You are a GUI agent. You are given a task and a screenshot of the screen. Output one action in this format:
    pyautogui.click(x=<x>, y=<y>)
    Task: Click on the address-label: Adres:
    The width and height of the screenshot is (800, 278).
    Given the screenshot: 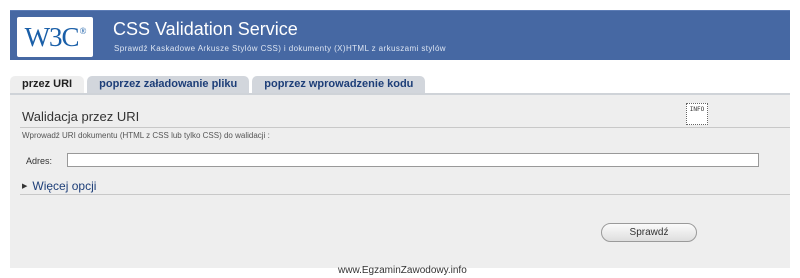 What is the action you would take?
    pyautogui.click(x=39, y=161)
    